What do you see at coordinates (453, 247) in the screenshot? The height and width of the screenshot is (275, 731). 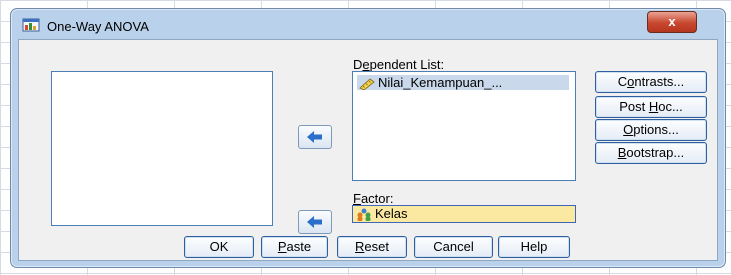 I see `cancel-button: Cancel` at bounding box center [453, 247].